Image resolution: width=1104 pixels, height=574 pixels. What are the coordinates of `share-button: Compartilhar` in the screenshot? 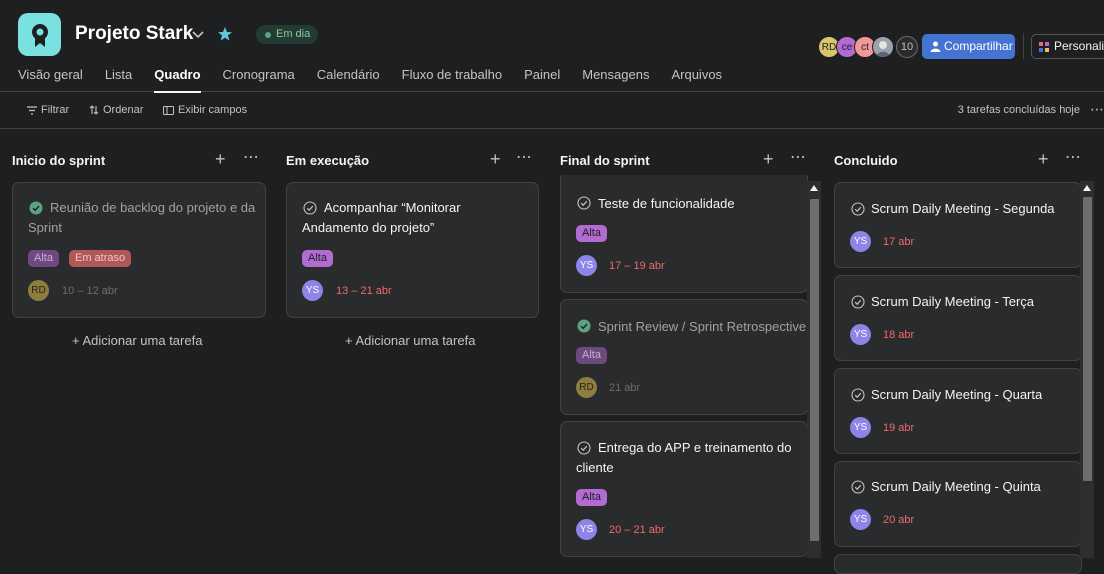 It's located at (968, 46).